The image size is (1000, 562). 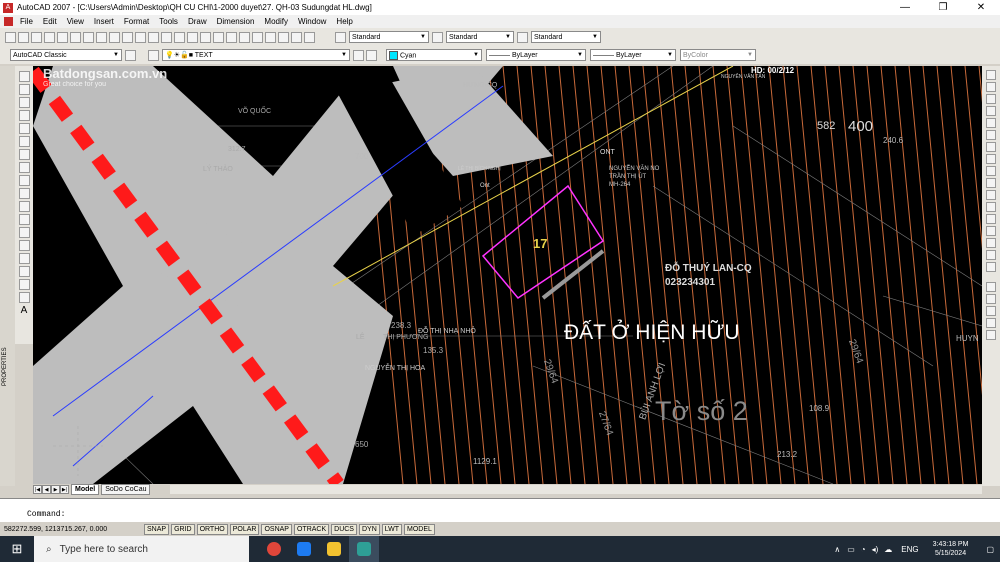 What do you see at coordinates (244, 529) in the screenshot?
I see `polar-toggle: POLAR` at bounding box center [244, 529].